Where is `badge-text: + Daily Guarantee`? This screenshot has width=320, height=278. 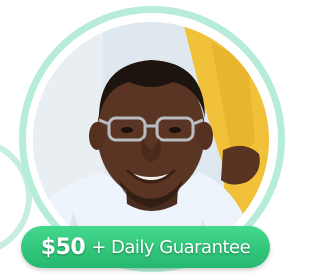 badge-text: + Daily Guarantee is located at coordinates (171, 247).